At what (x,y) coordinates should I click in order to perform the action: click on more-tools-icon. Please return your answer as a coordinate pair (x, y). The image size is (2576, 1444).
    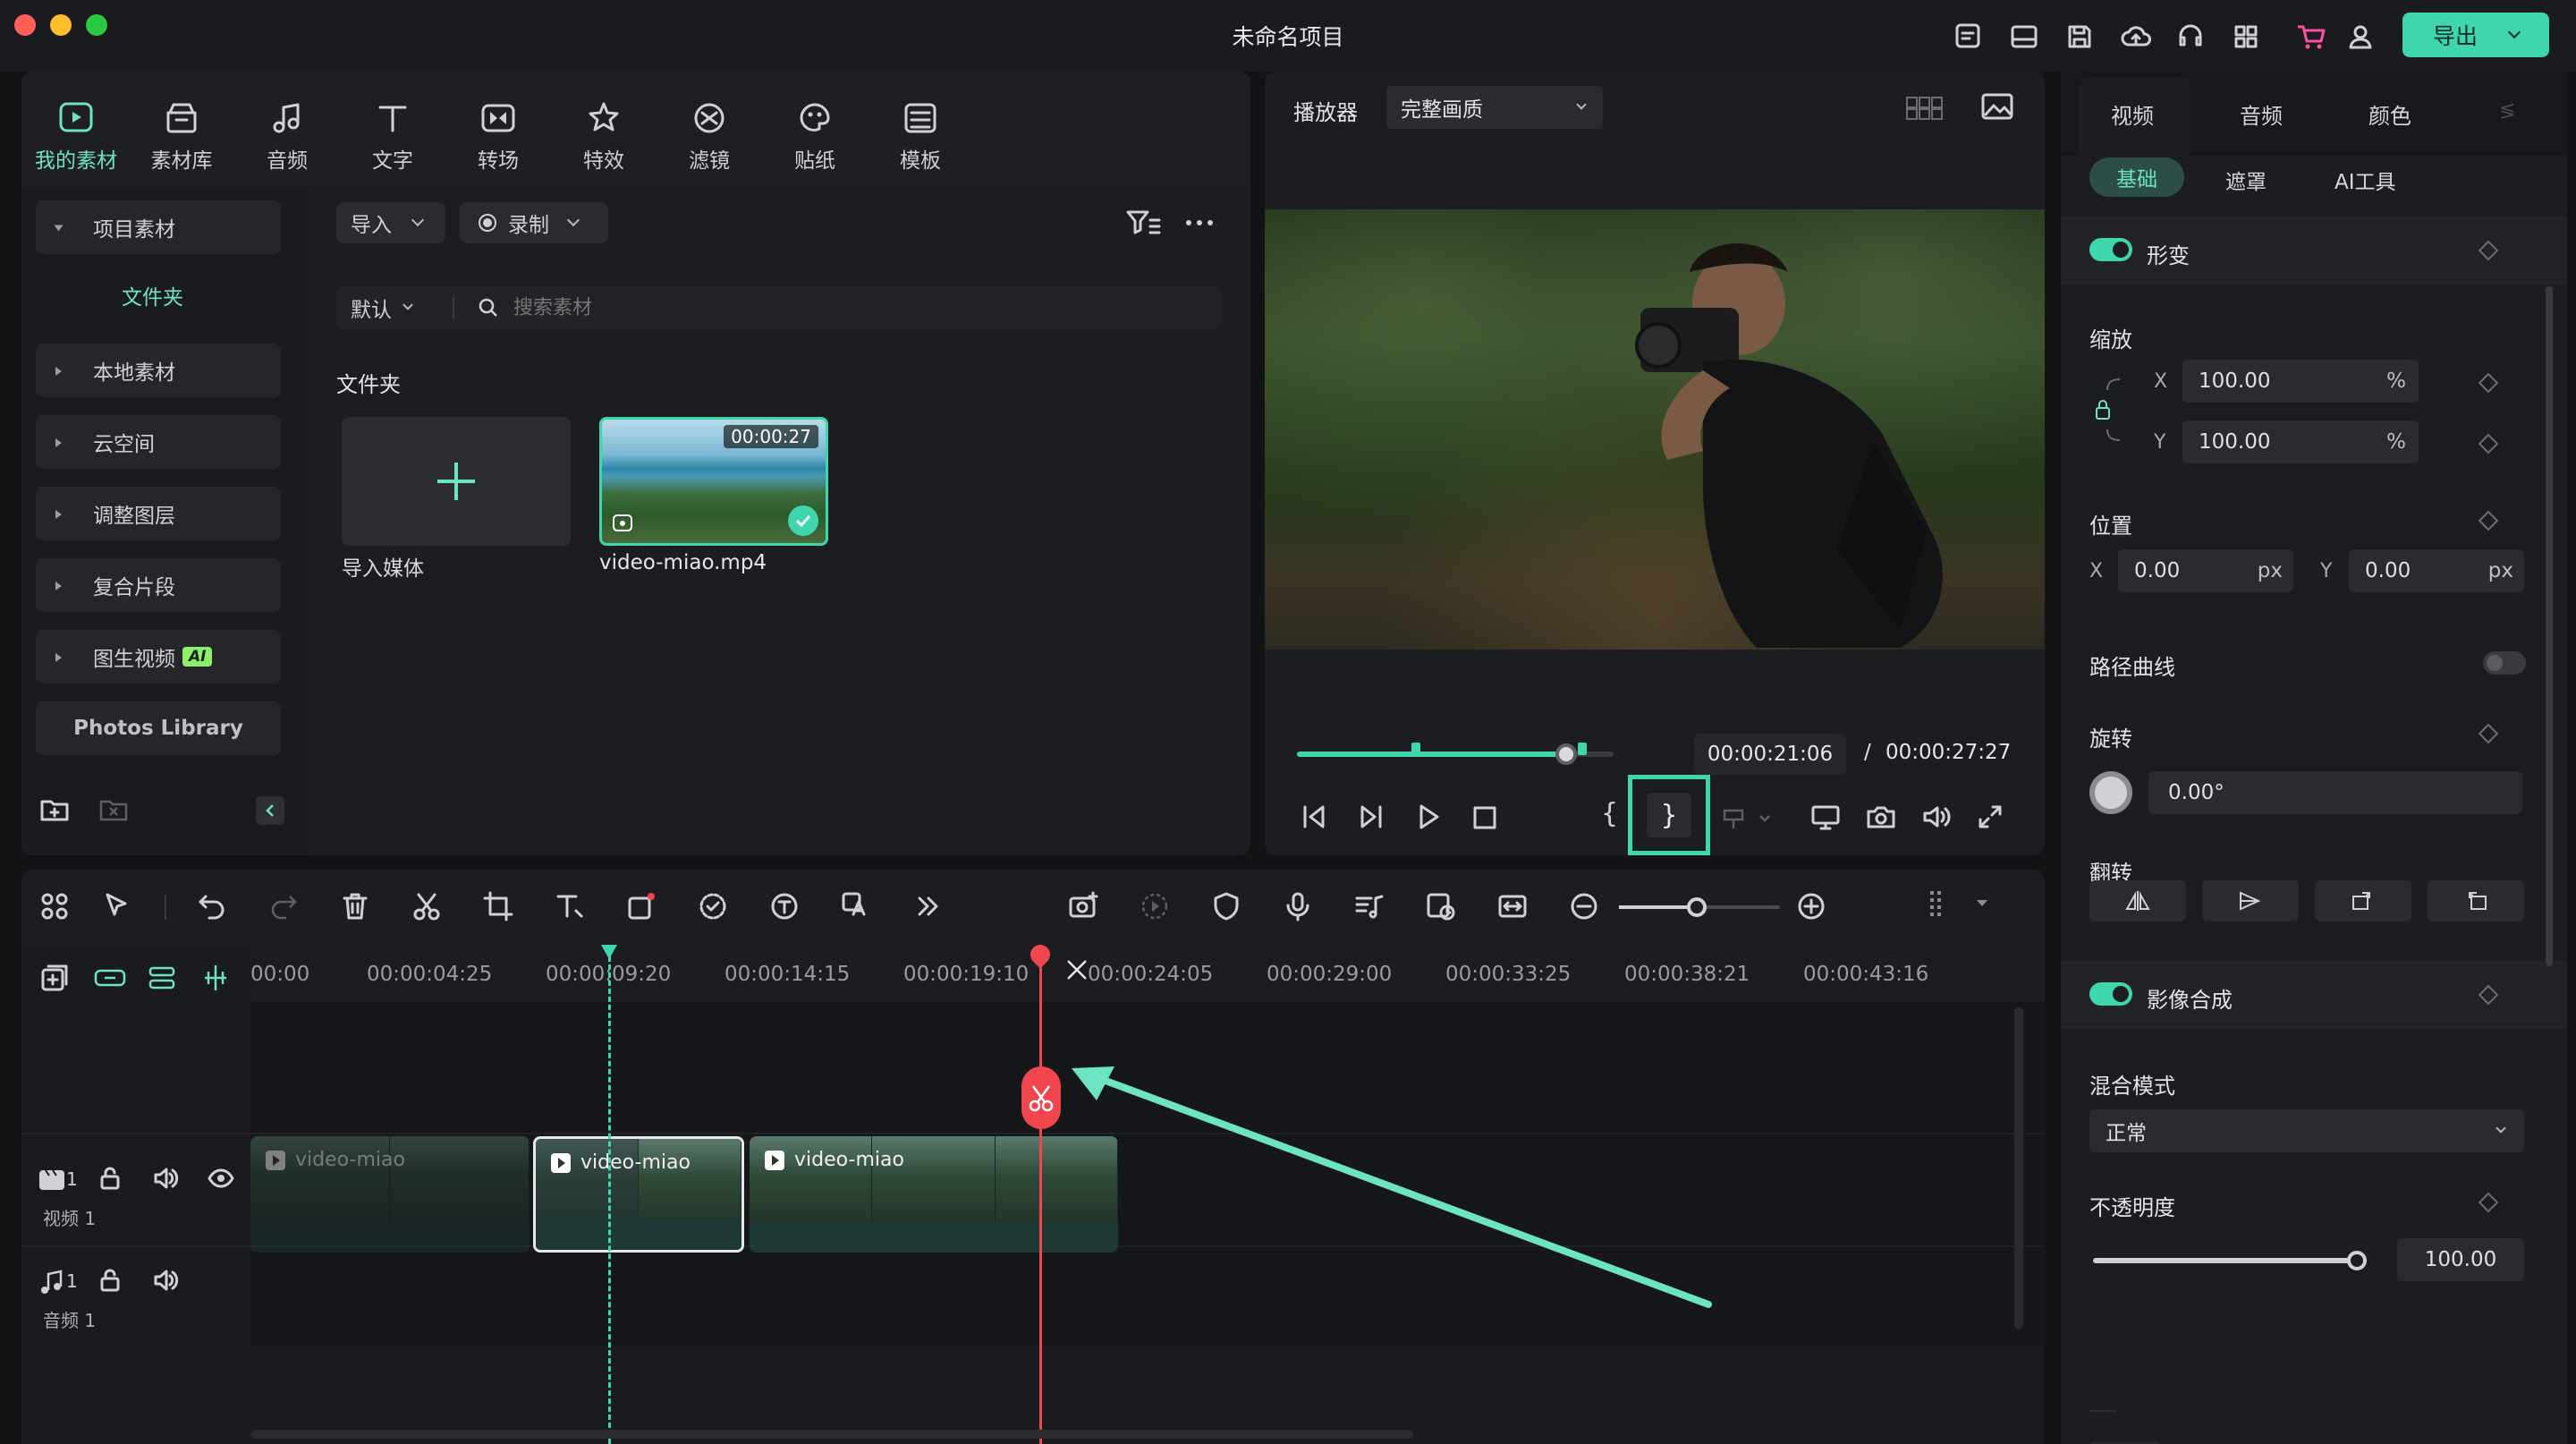
    Looking at the image, I should click on (928, 907).